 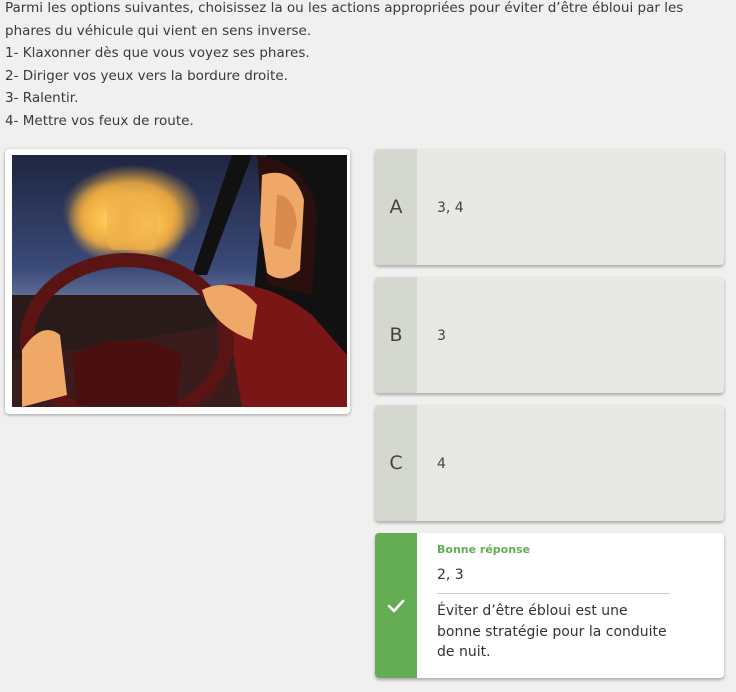 I want to click on divider, so click(x=553, y=593).